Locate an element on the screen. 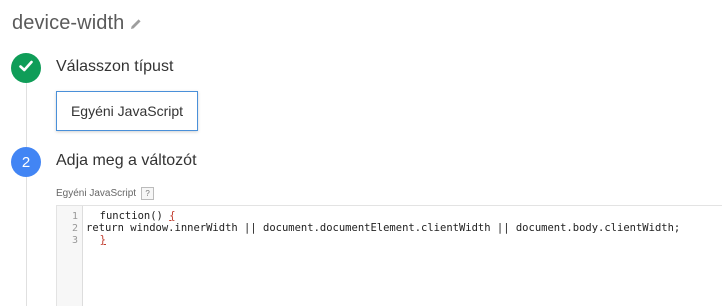 Image resolution: width=722 pixels, height=306 pixels. step-1-label: Válasszon típust is located at coordinates (115, 66).